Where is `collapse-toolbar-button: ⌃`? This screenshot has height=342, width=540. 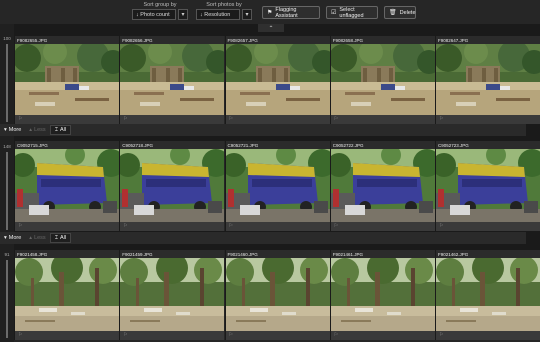 collapse-toolbar-button: ⌃ is located at coordinates (271, 28).